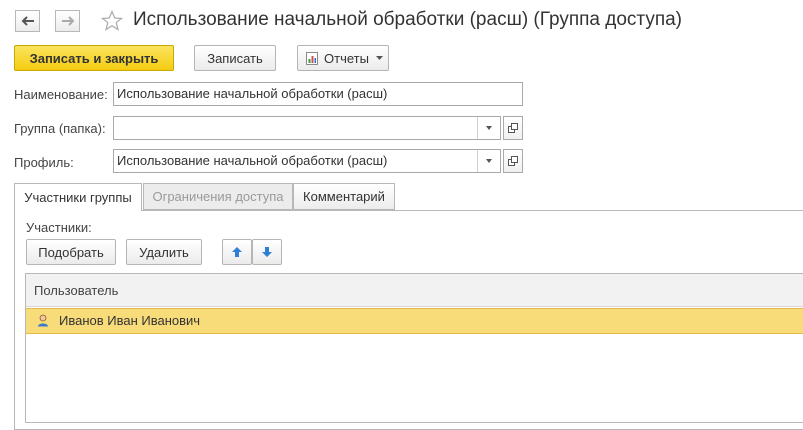 This screenshot has height=430, width=803. I want to click on delete-button: Удалить, so click(164, 252).